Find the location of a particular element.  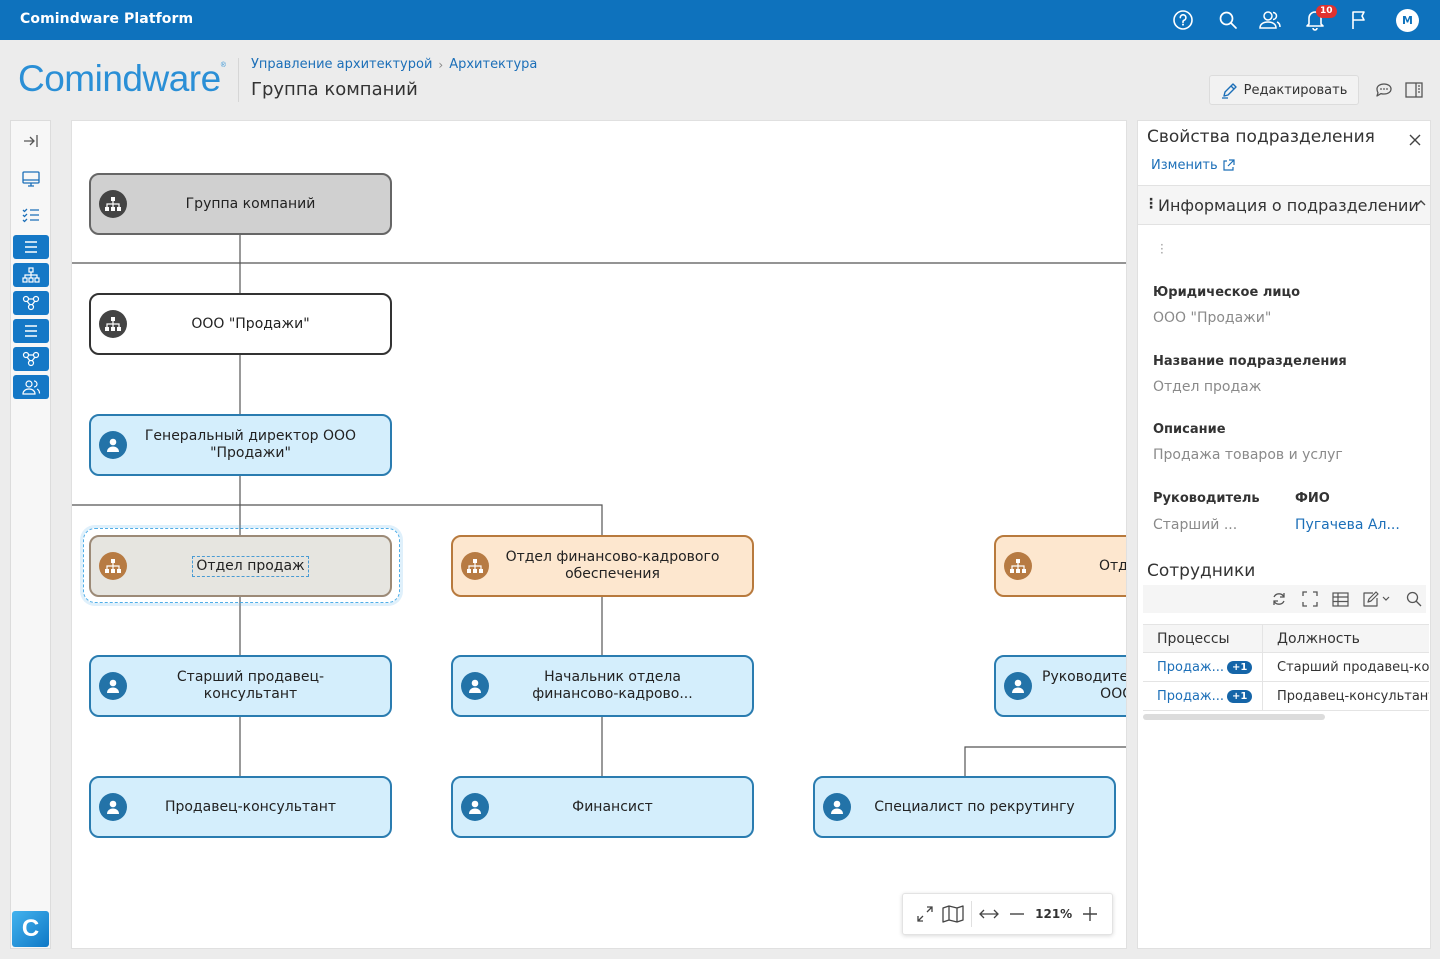

left-rail: C is located at coordinates (30, 534).